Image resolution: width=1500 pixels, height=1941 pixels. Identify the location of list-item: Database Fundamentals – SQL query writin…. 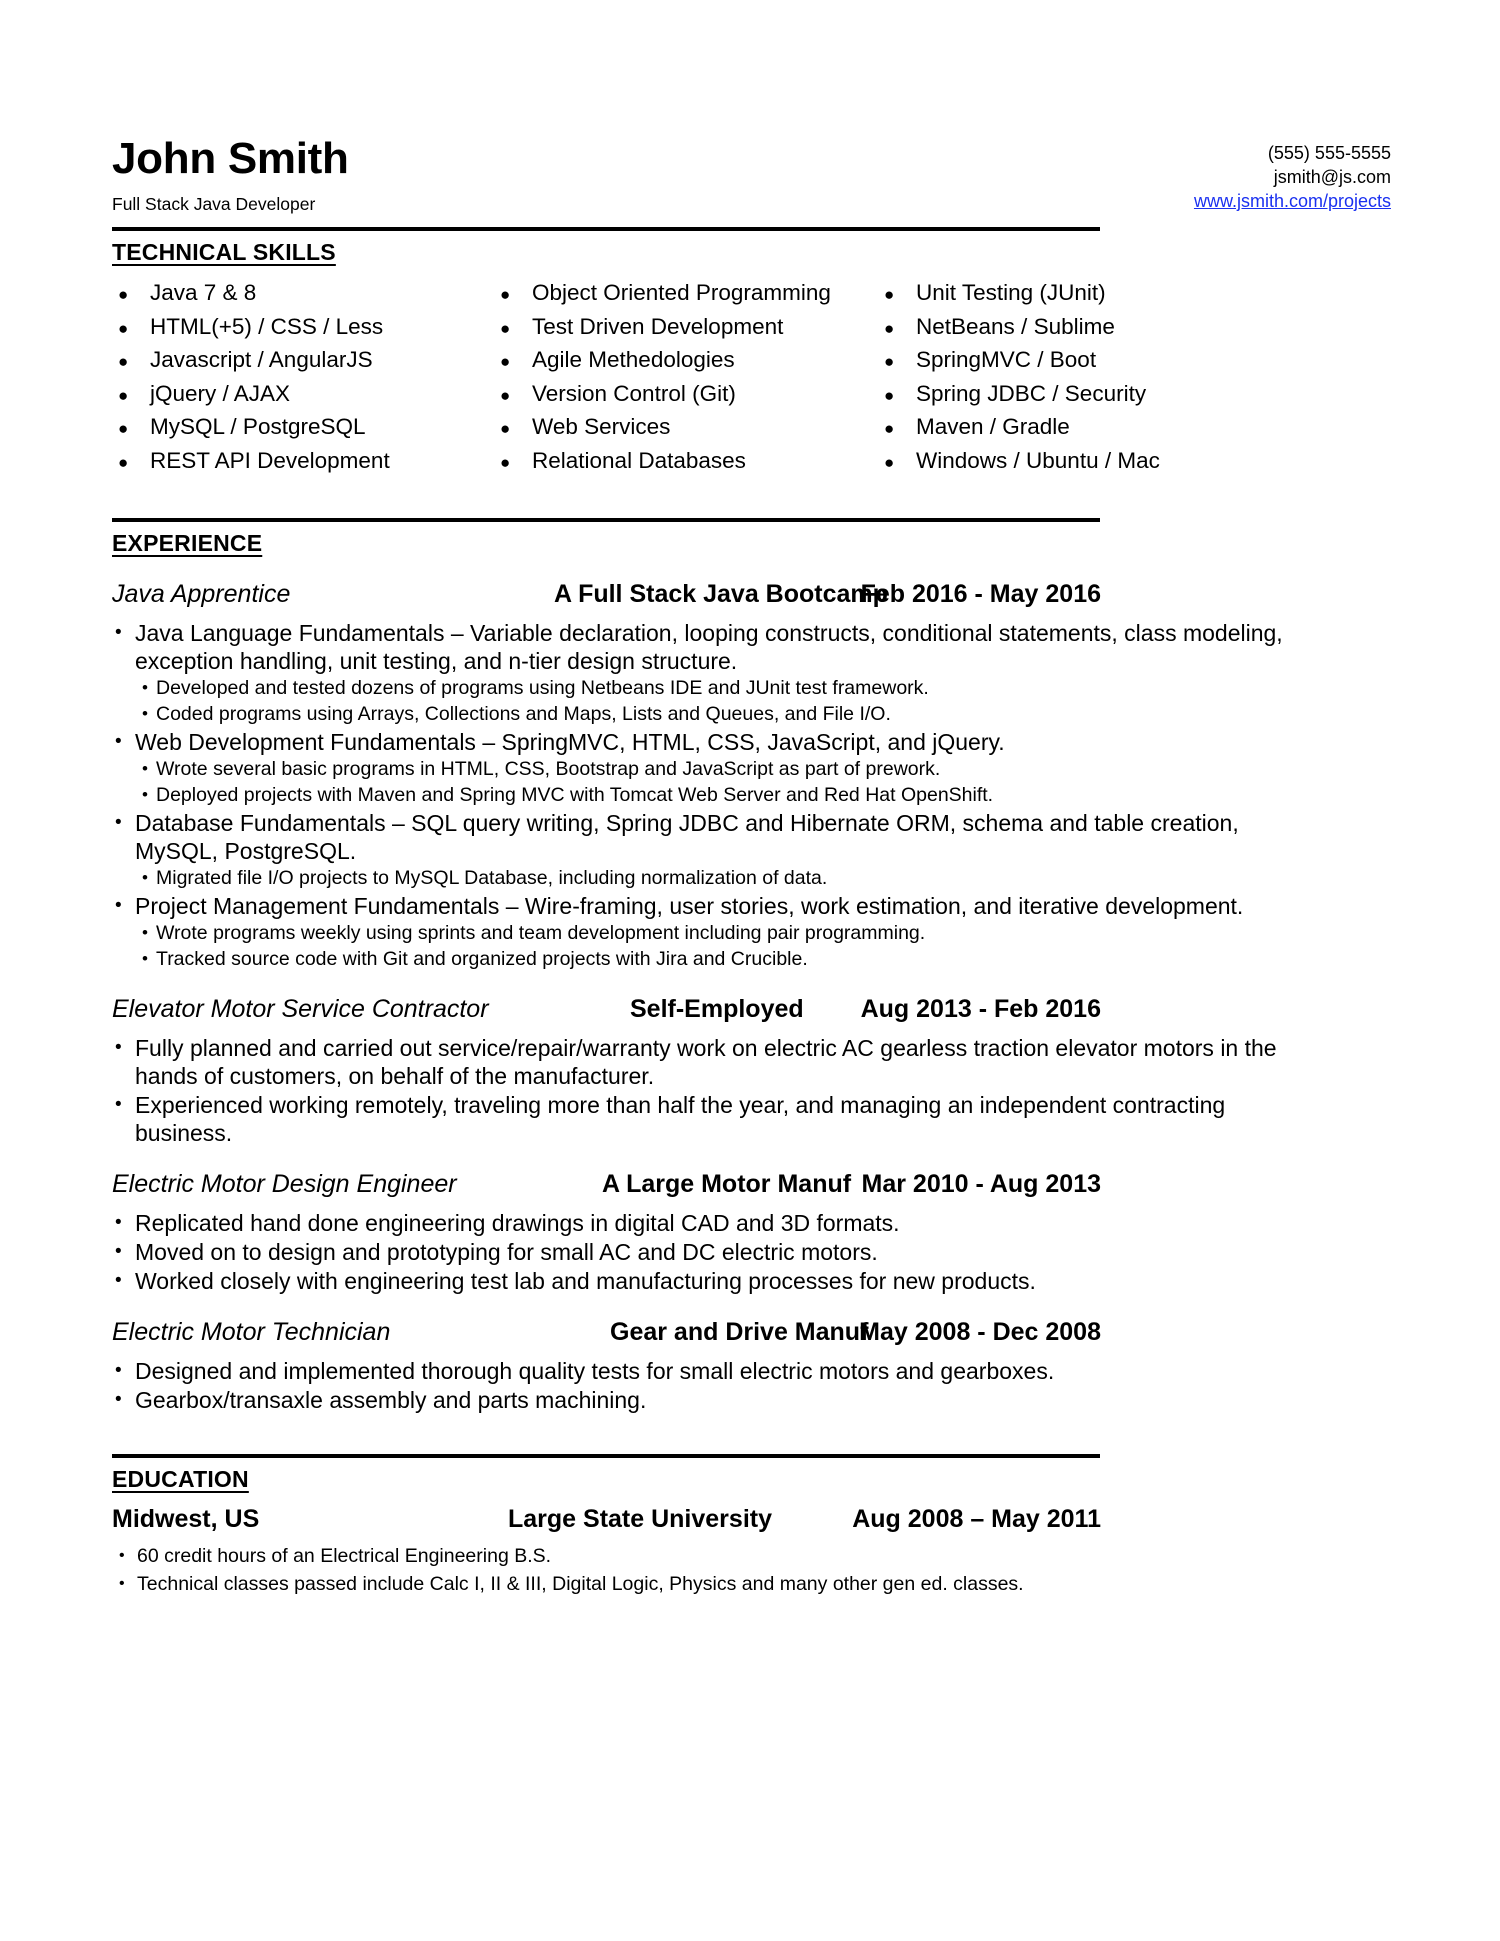
(752, 837).